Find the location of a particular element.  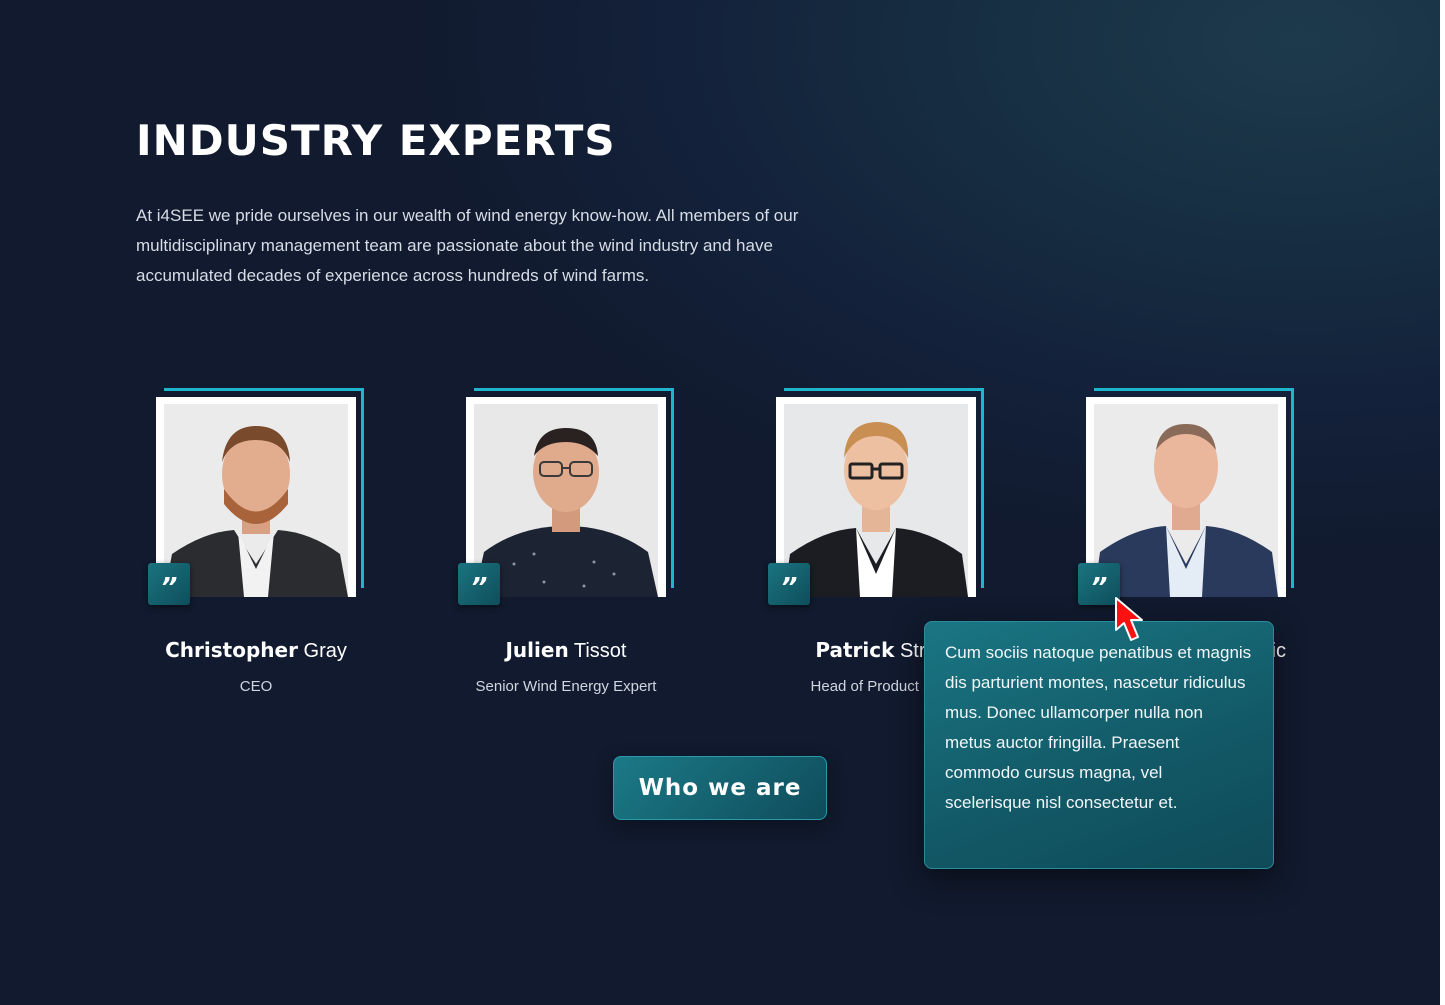

expert-name: Julien Tissot is located at coordinates (566, 650).